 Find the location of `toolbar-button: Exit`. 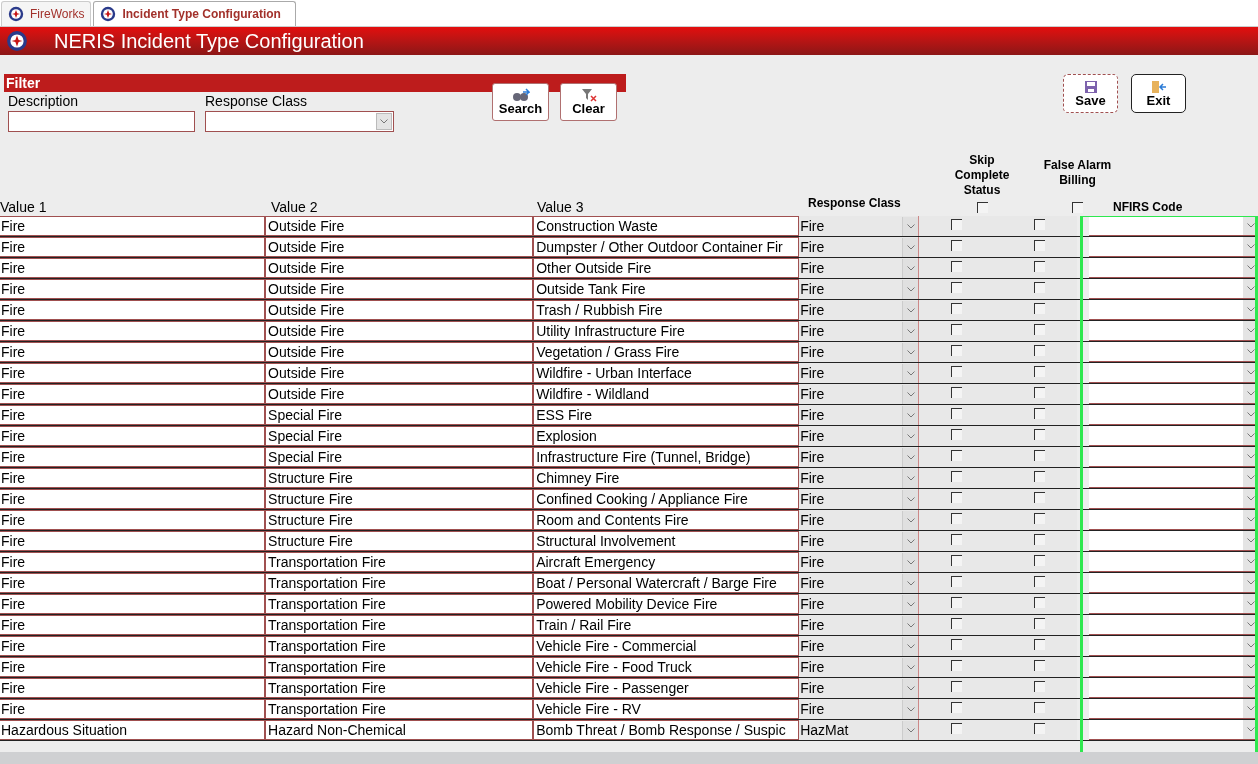

toolbar-button: Exit is located at coordinates (1158, 93).